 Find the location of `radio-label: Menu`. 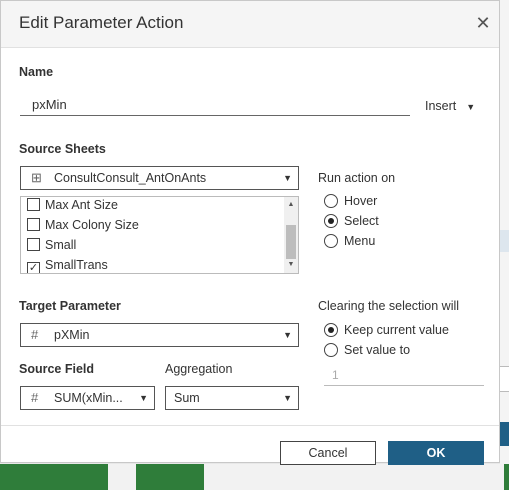

radio-label: Menu is located at coordinates (360, 241).